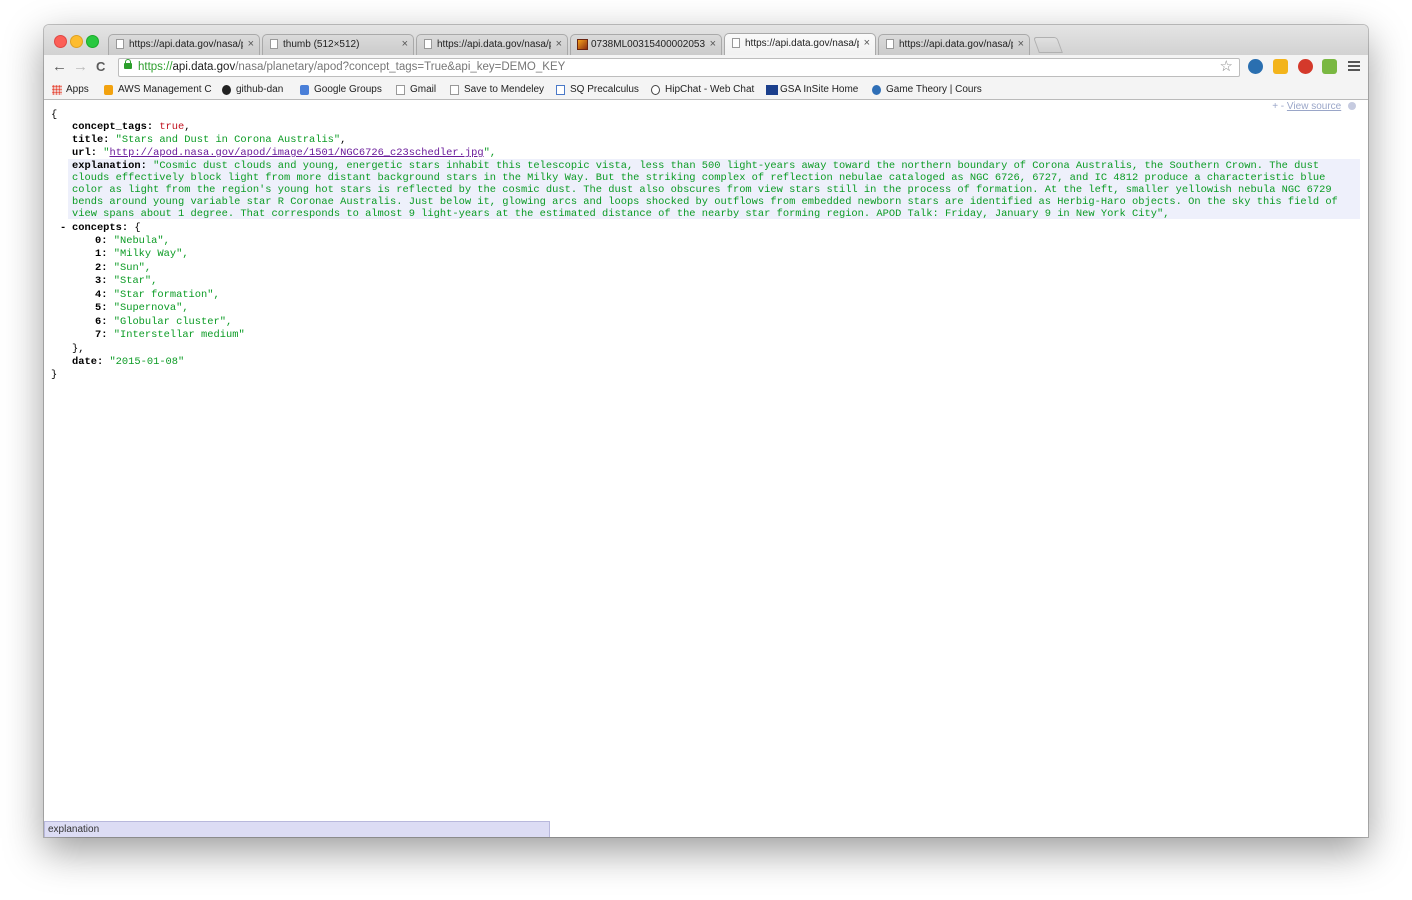  What do you see at coordinates (172, 127) in the screenshot?
I see `json-value: true` at bounding box center [172, 127].